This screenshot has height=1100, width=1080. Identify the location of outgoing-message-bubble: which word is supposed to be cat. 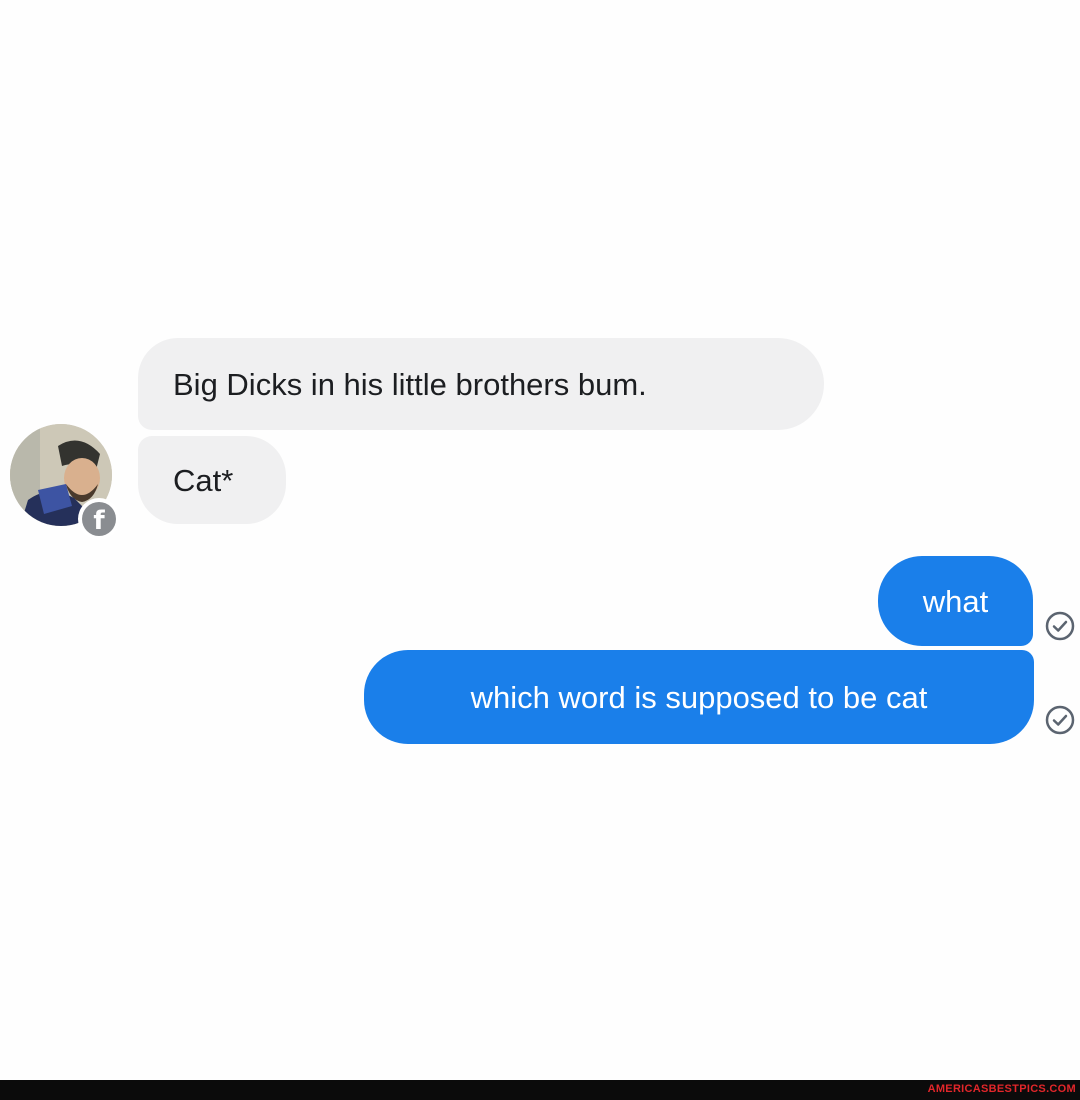
(699, 697).